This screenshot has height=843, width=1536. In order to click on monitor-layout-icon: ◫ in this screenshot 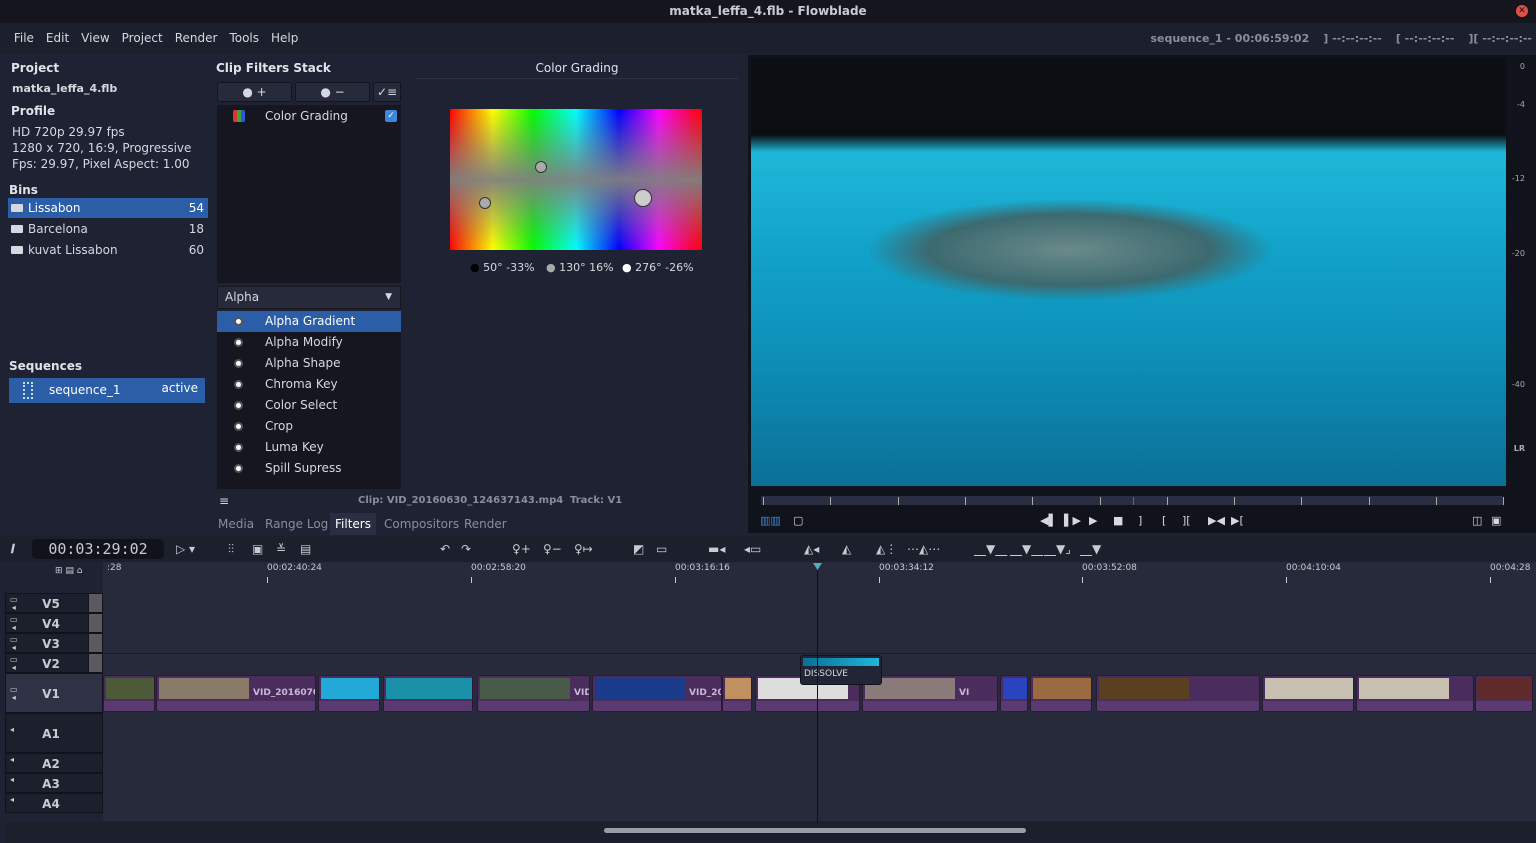, I will do `click(1477, 520)`.